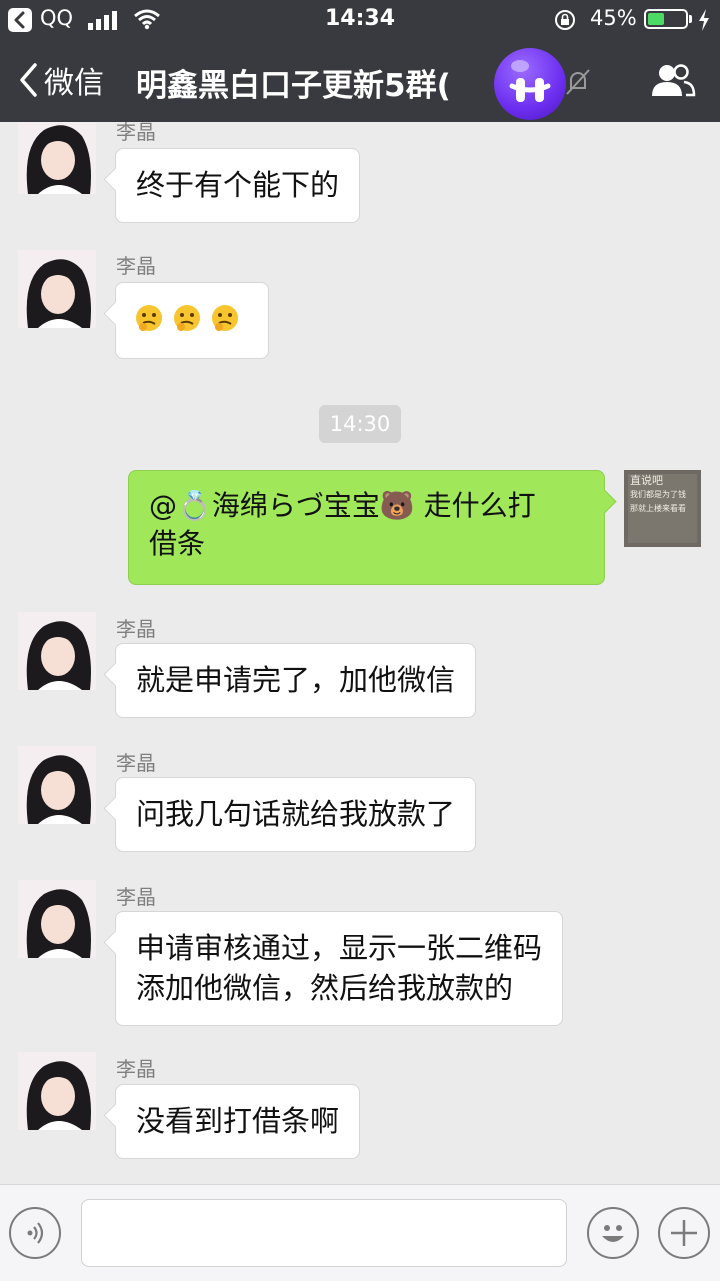 The width and height of the screenshot is (720, 1281). I want to click on rotation-lock-icon, so click(565, 20).